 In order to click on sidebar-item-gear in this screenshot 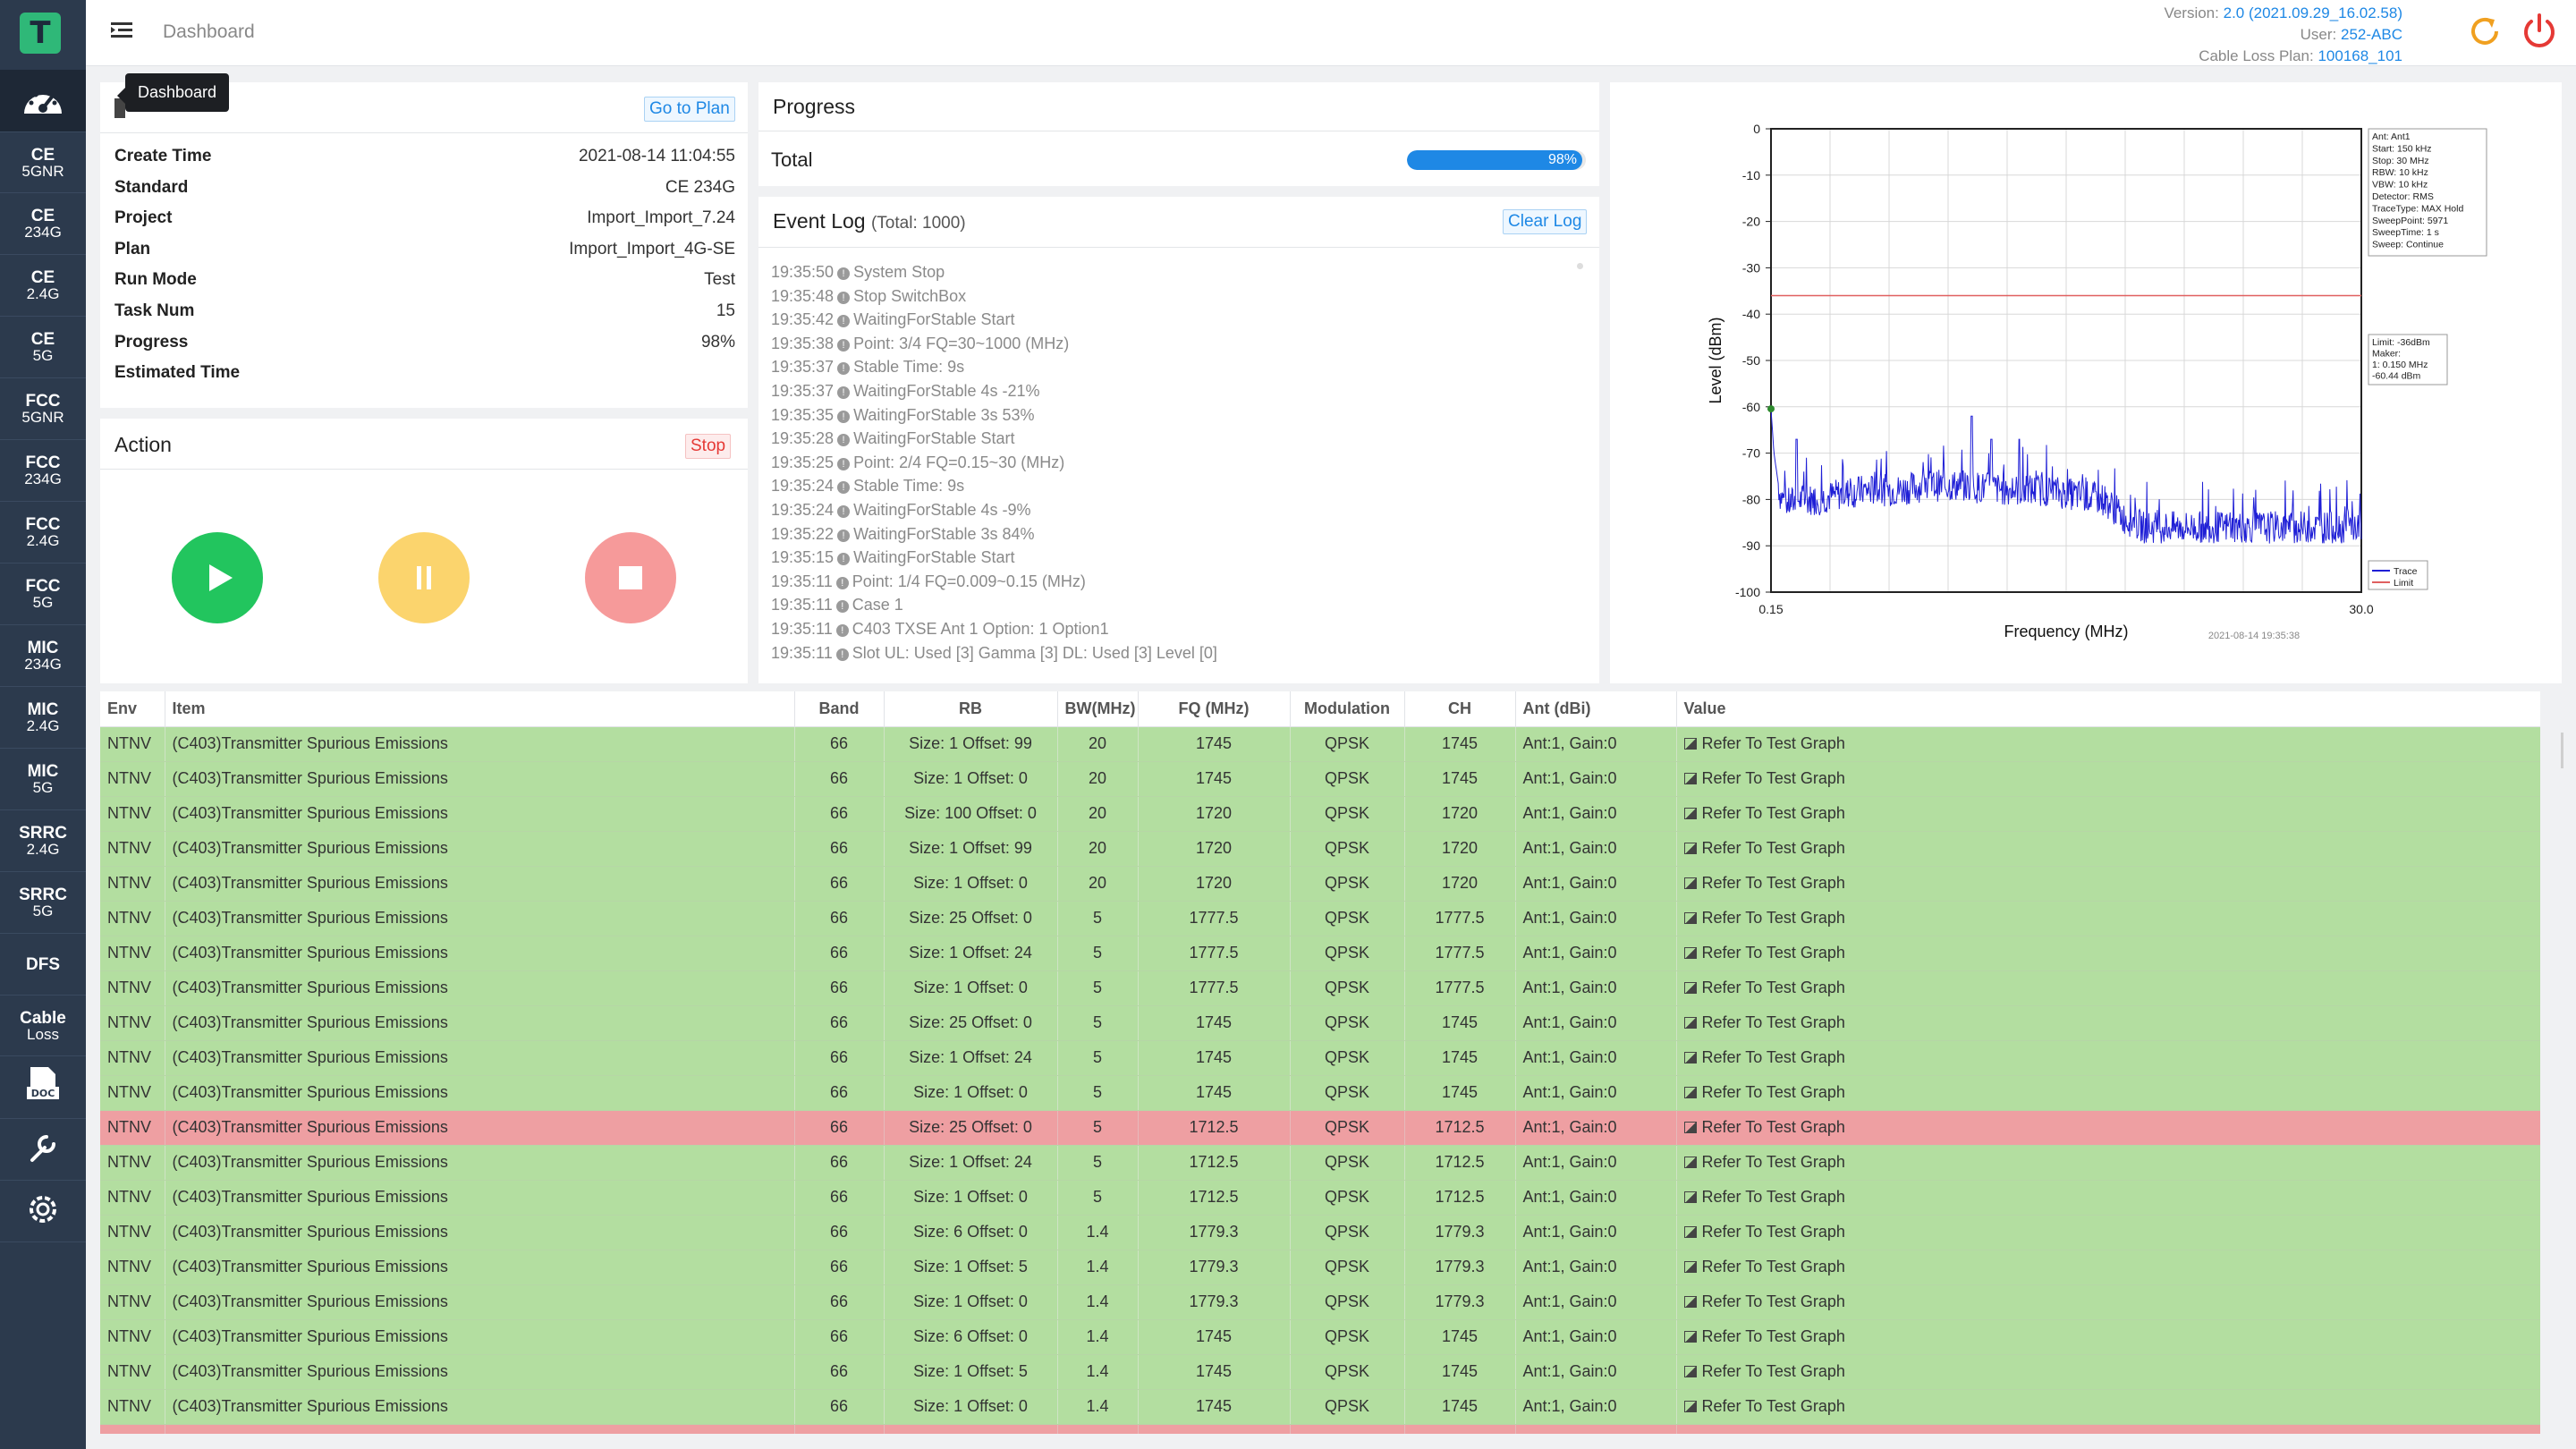, I will do `click(43, 1211)`.